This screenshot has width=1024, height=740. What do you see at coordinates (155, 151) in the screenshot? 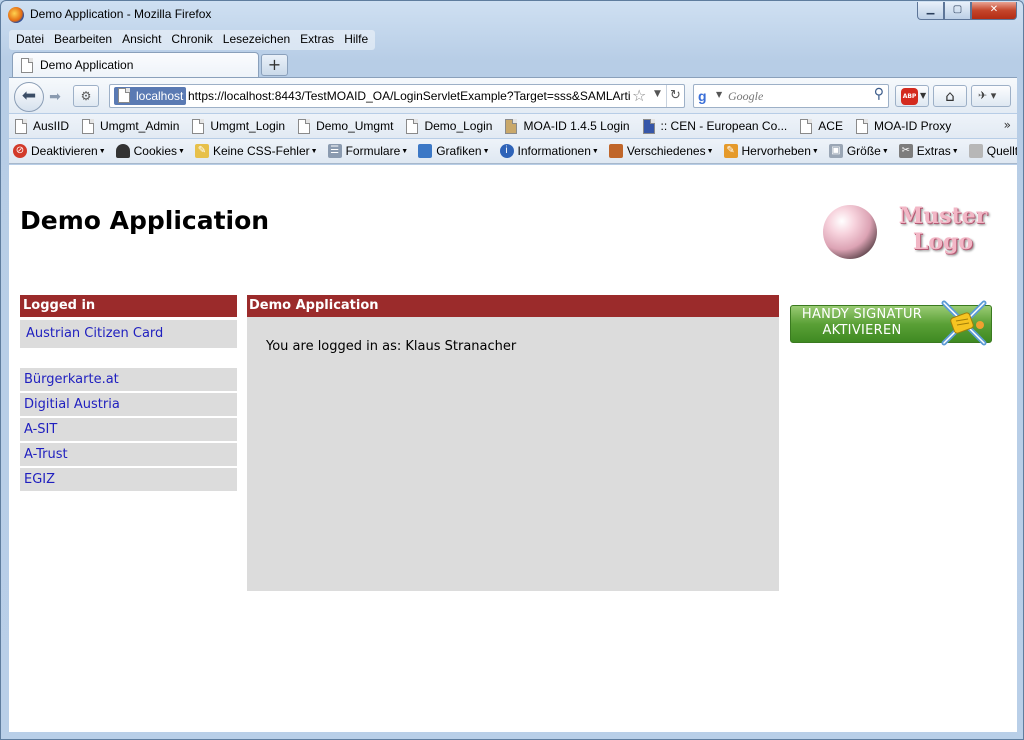
I see `devbar-label: Cookies` at bounding box center [155, 151].